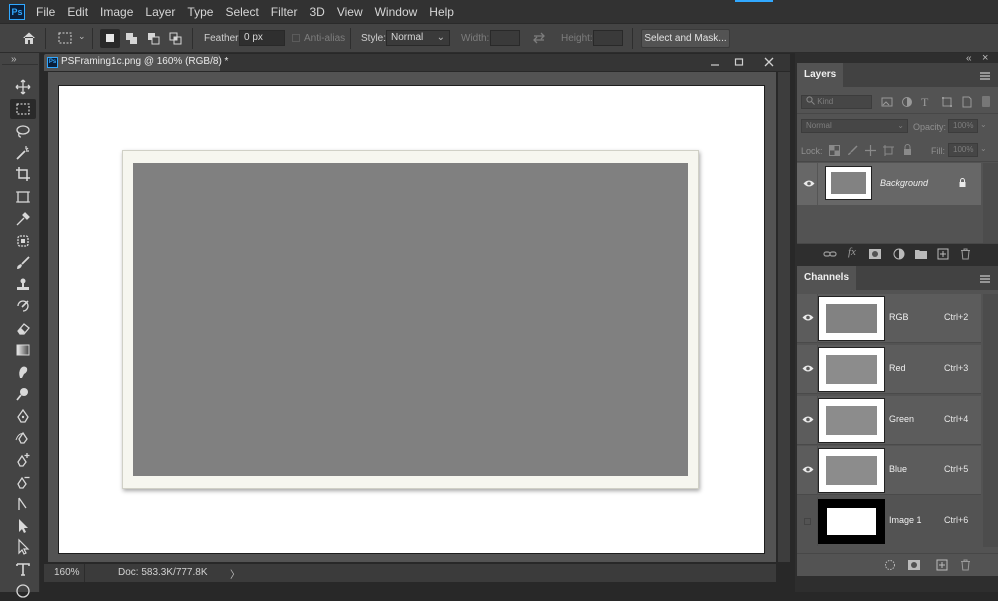 This screenshot has width=998, height=601. I want to click on fill-input: 100%, so click(963, 150).